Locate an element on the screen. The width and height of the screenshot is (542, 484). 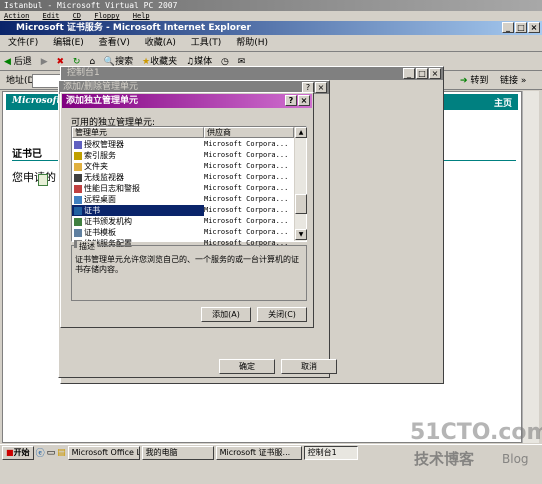
page-scrollbar is located at coordinates (530, 267).